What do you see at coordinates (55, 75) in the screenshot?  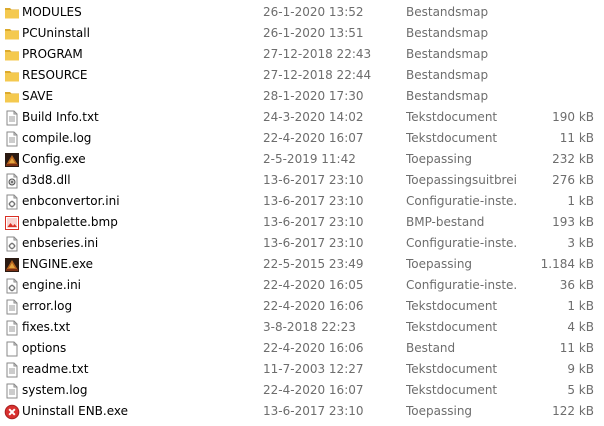 I see `file-name: RESOURCE` at bounding box center [55, 75].